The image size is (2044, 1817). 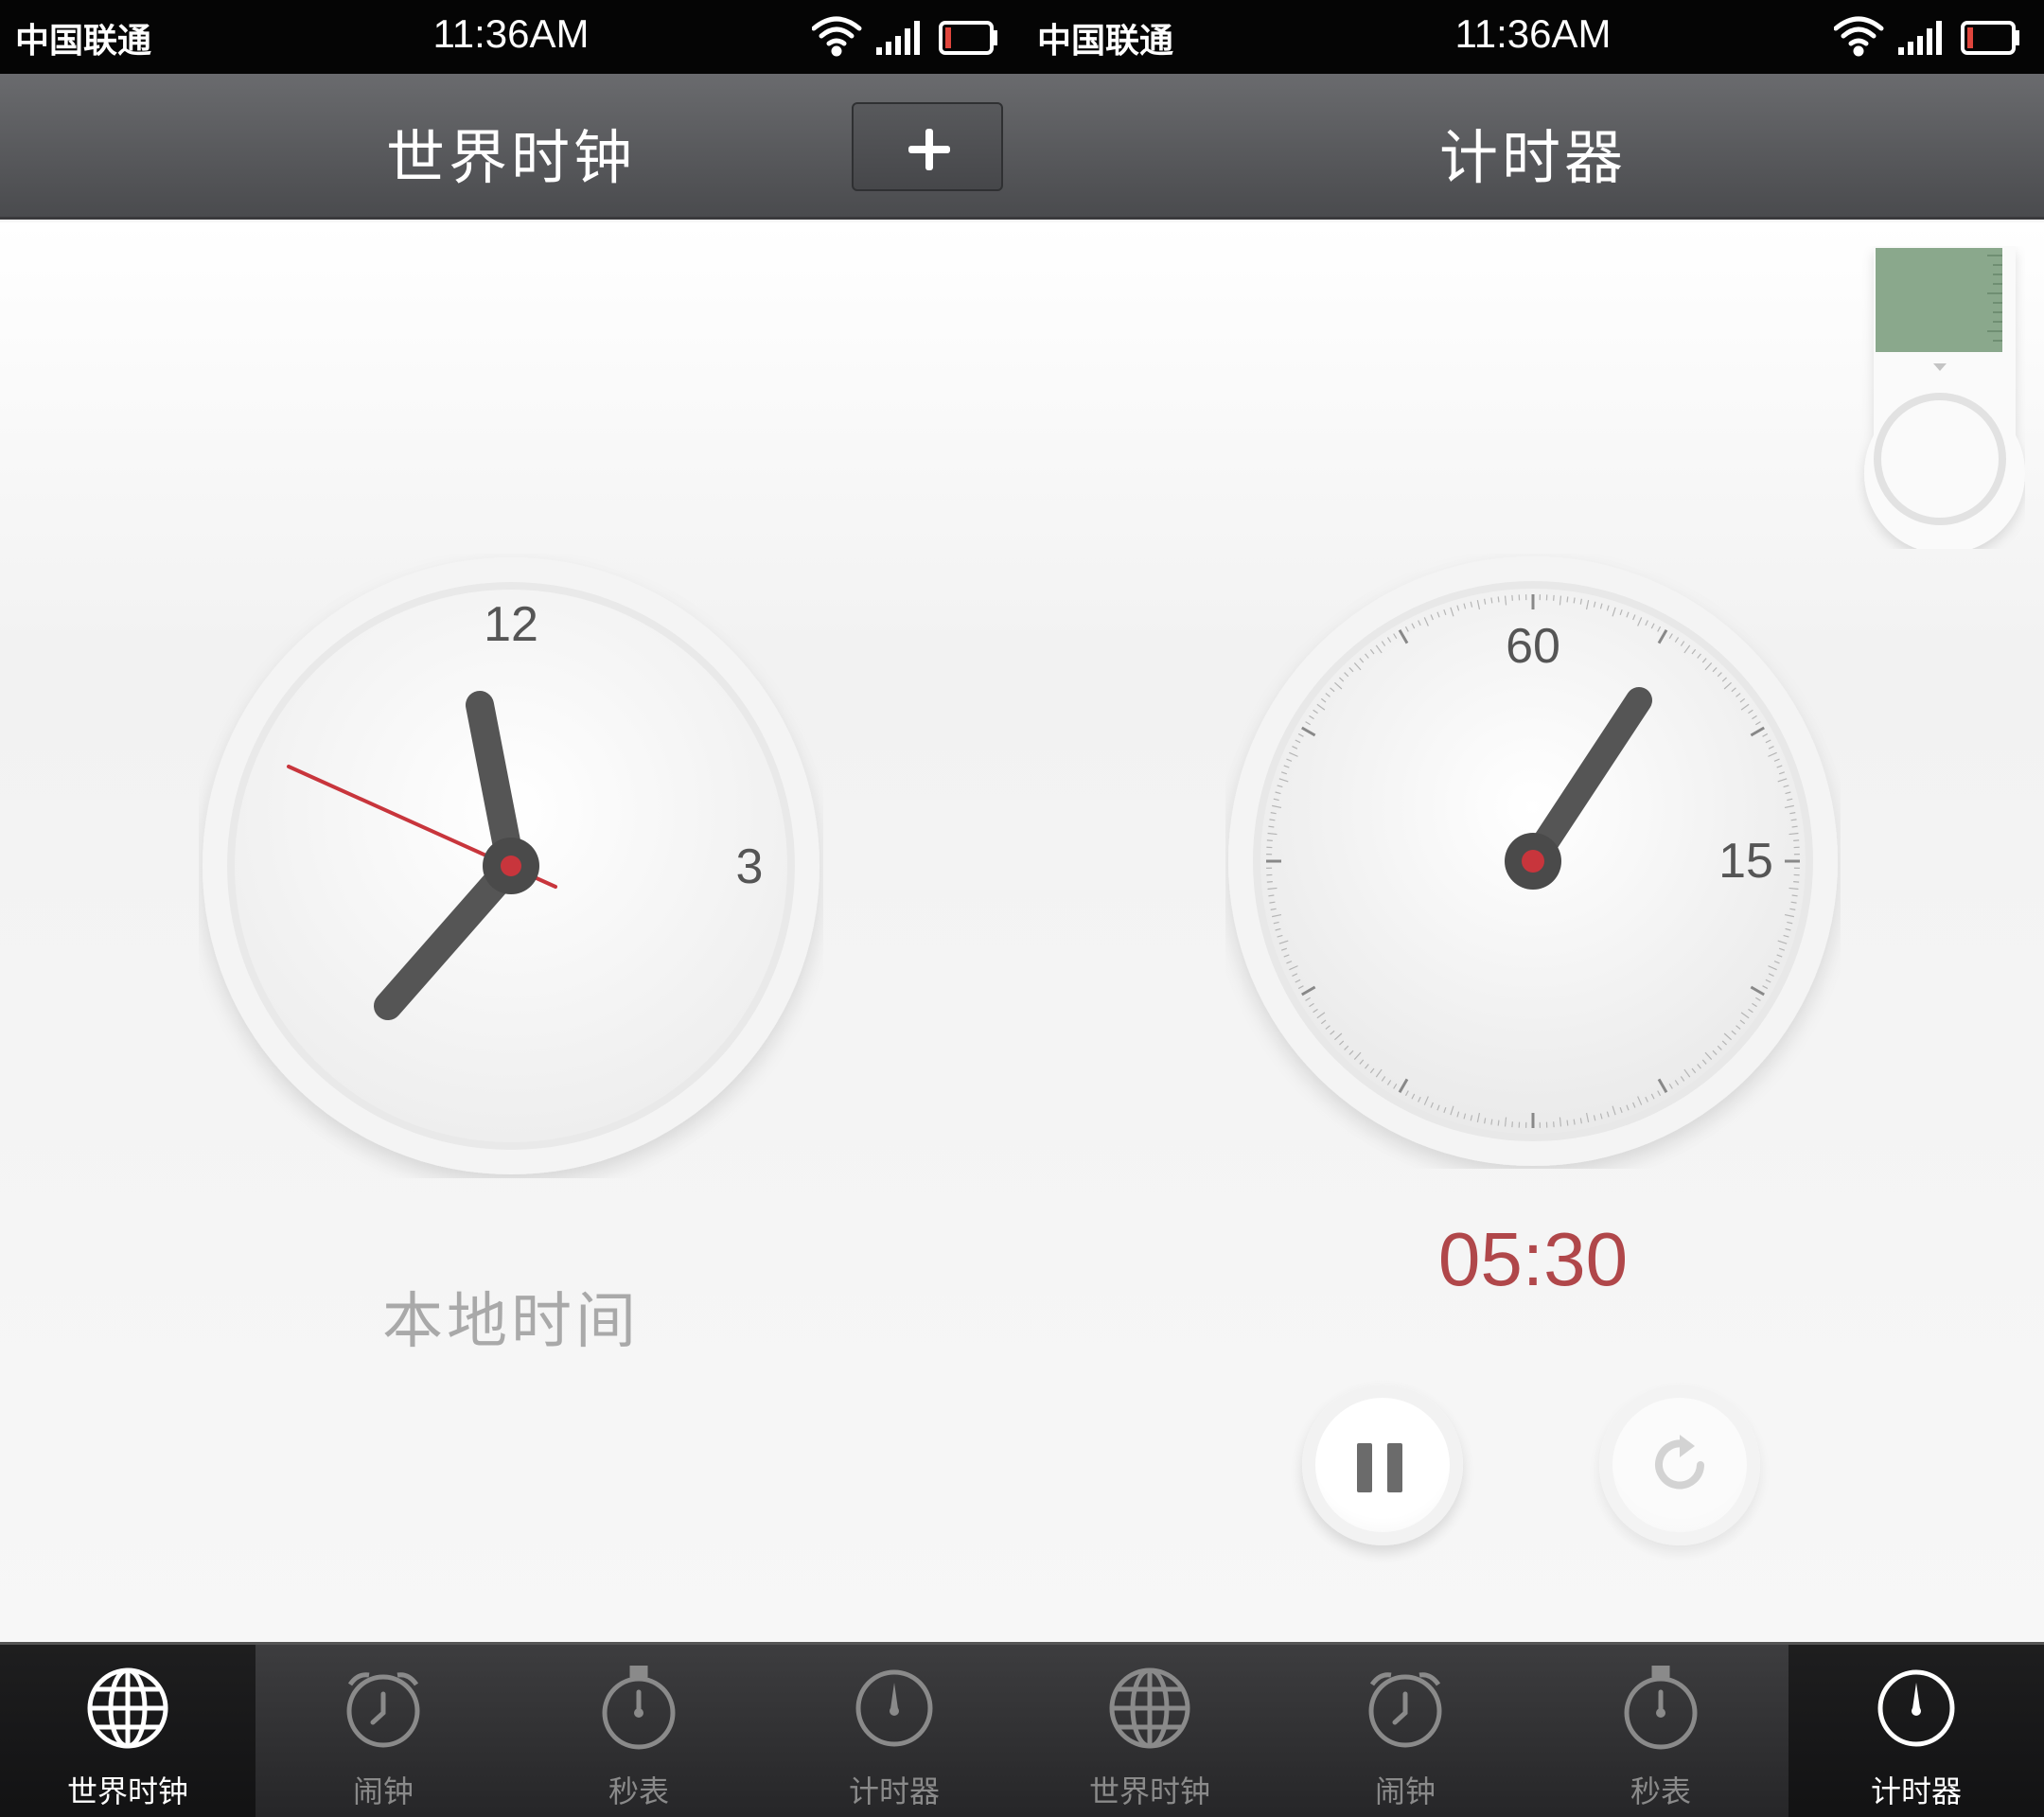 I want to click on app-header: 计时器, so click(x=1533, y=147).